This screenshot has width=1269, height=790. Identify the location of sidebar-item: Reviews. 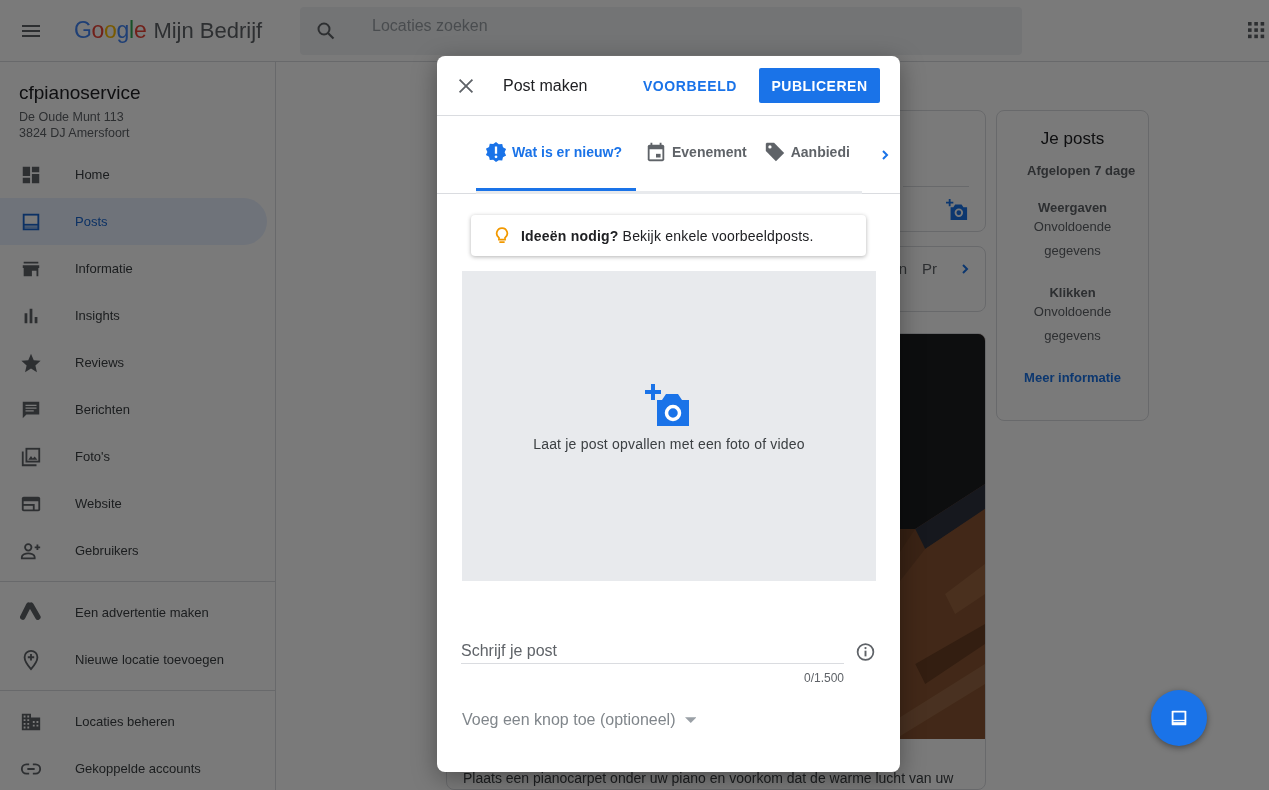
(133, 362).